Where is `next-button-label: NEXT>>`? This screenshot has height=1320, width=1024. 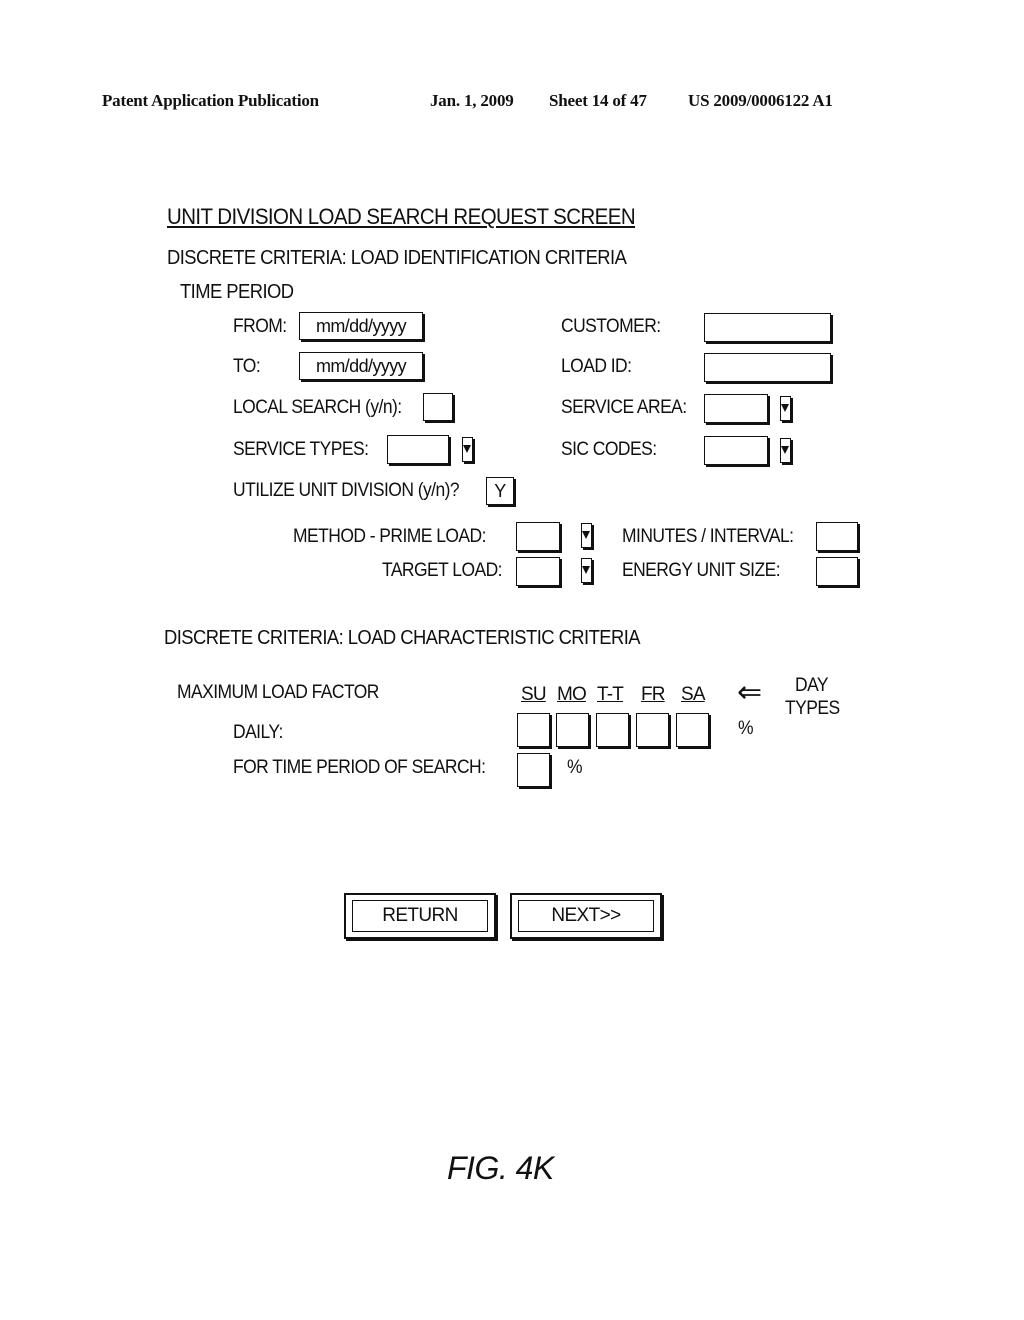
next-button-label: NEXT>> is located at coordinates (586, 916).